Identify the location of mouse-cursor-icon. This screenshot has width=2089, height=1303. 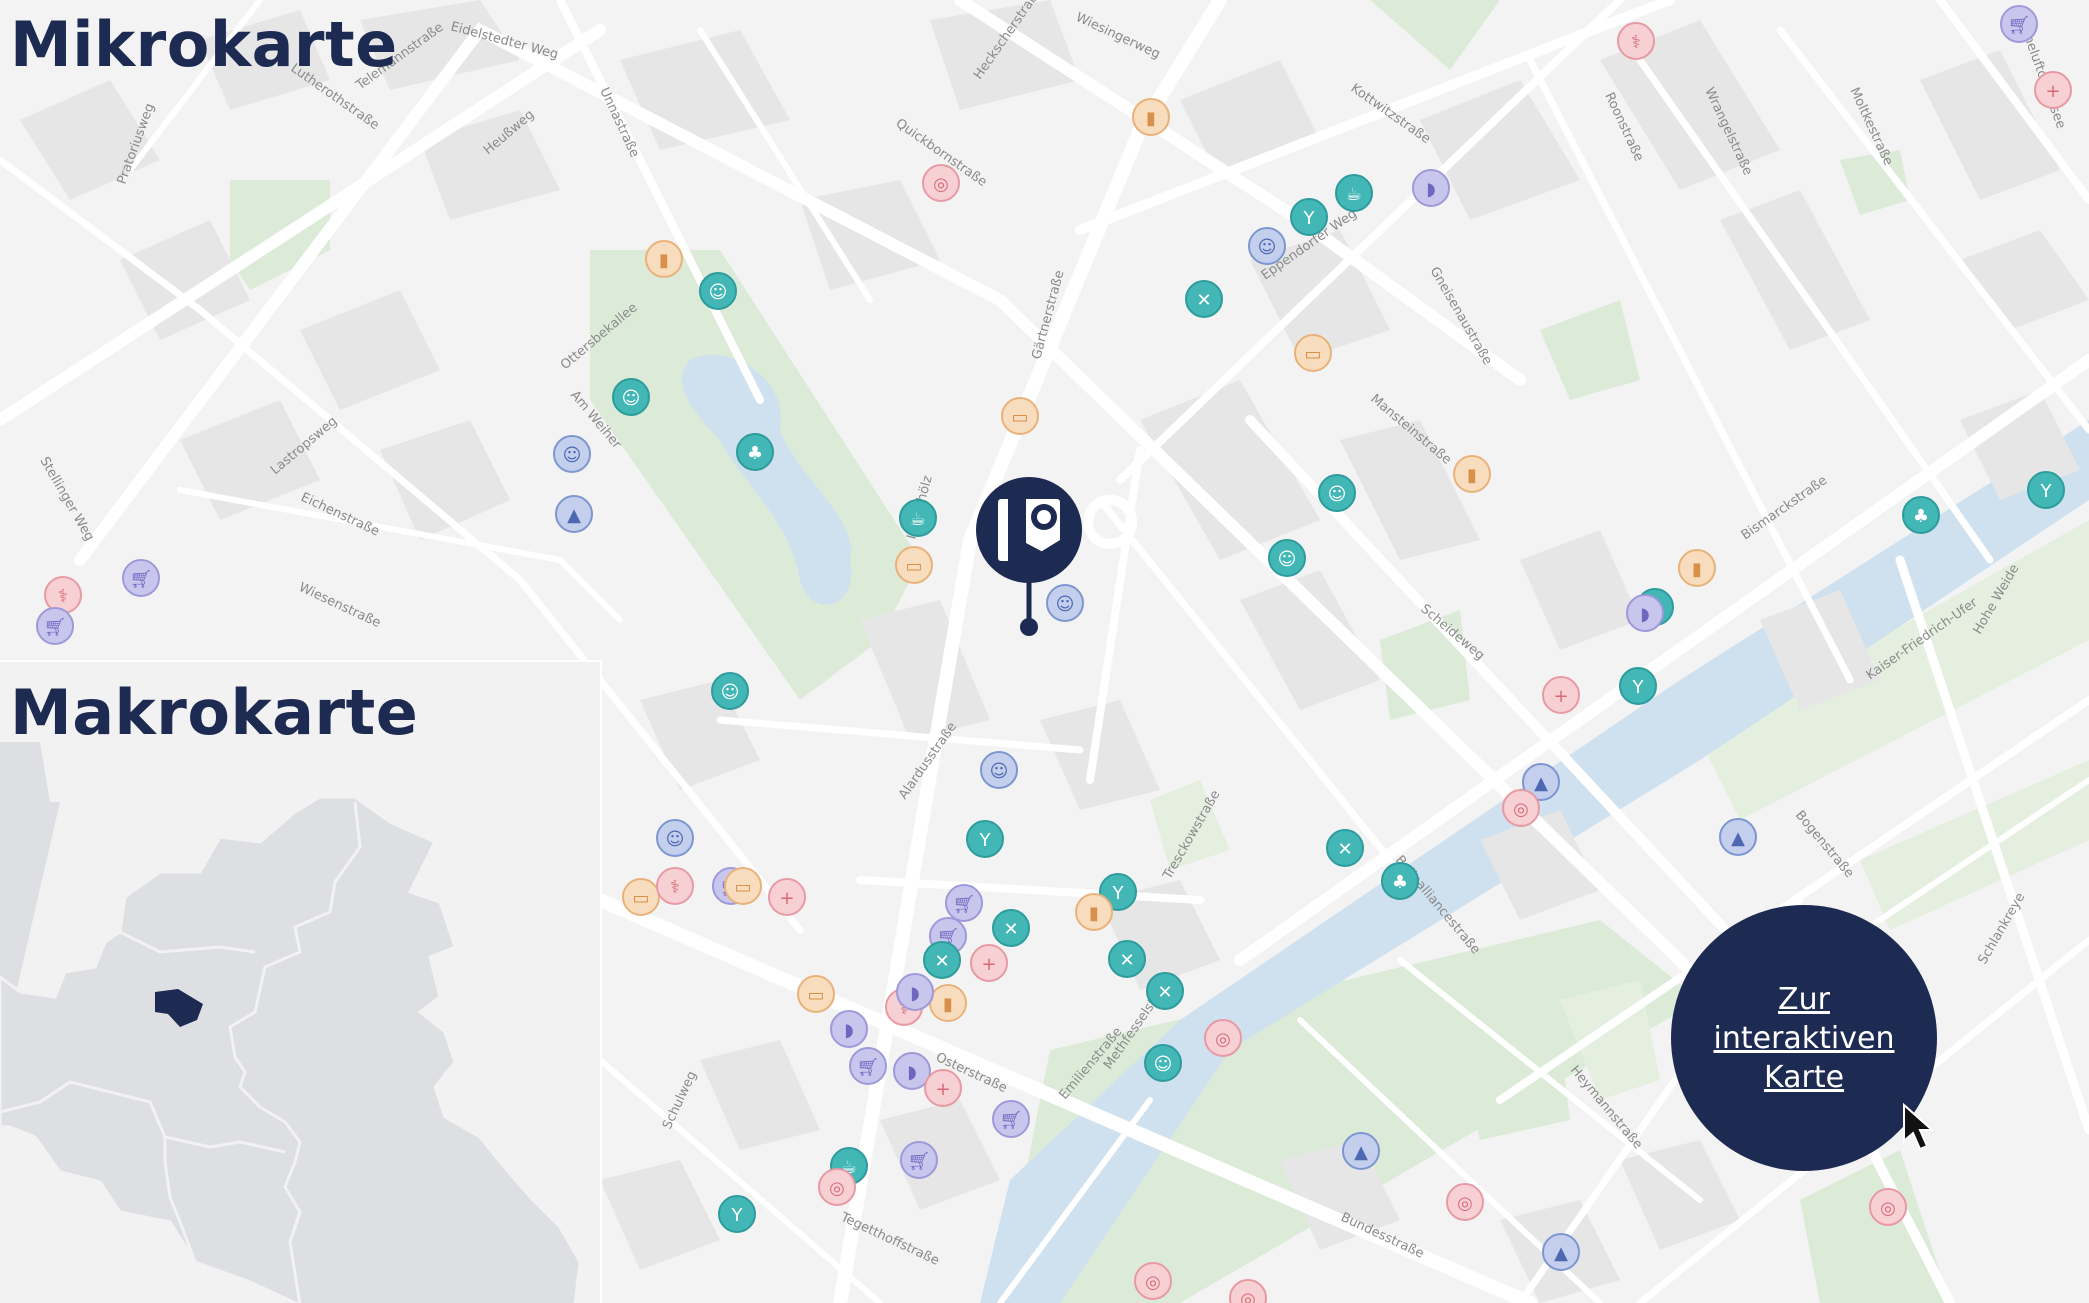
(1919, 1127).